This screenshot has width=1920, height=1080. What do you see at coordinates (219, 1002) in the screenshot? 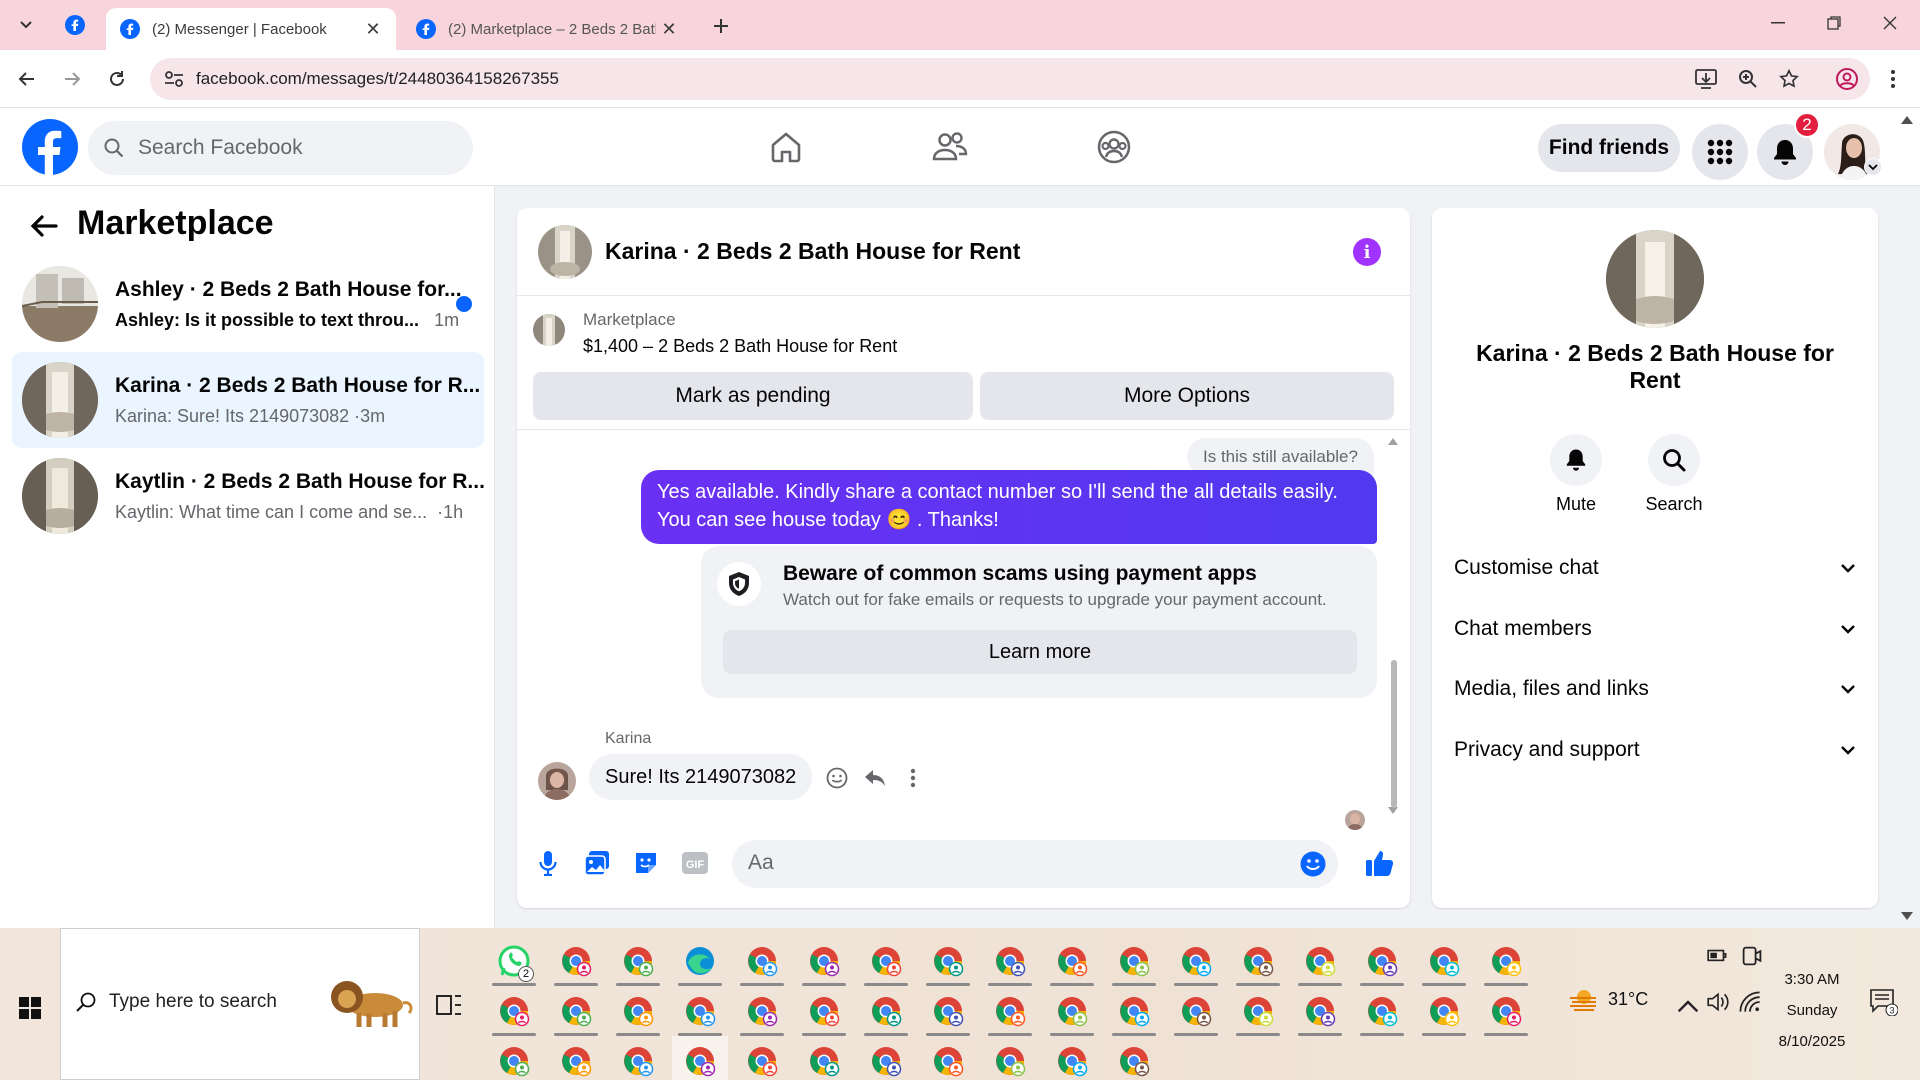
I see `taskbar-search-input` at bounding box center [219, 1002].